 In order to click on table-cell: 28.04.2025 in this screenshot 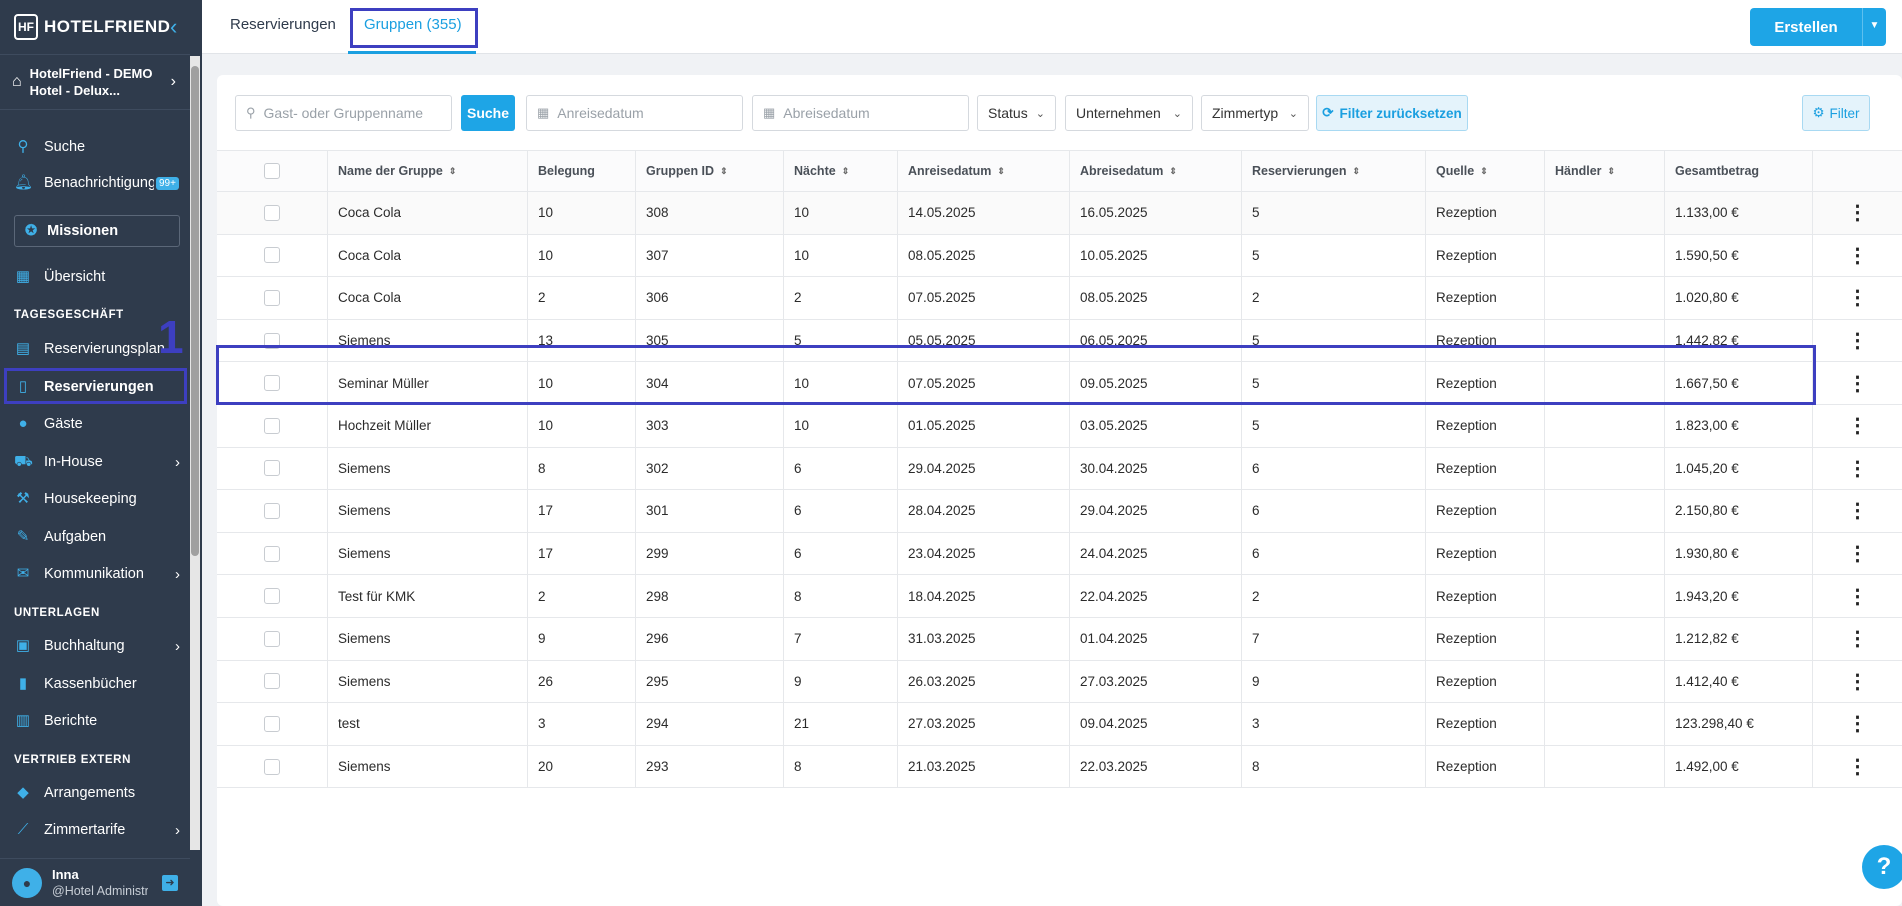, I will do `click(983, 511)`.